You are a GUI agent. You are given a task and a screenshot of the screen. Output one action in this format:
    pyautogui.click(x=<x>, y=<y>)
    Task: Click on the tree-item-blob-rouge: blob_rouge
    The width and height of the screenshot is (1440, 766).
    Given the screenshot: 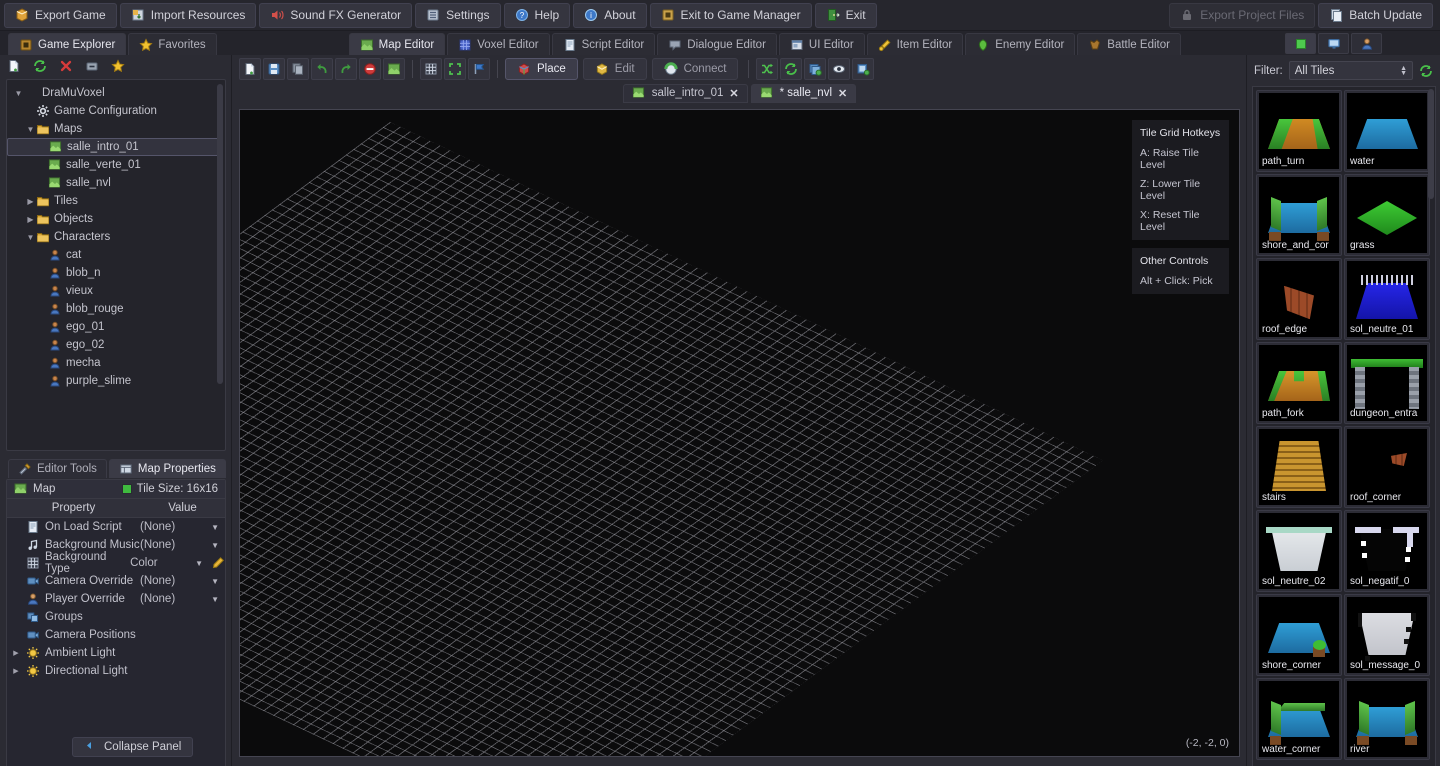 What is the action you would take?
    pyautogui.click(x=116, y=309)
    